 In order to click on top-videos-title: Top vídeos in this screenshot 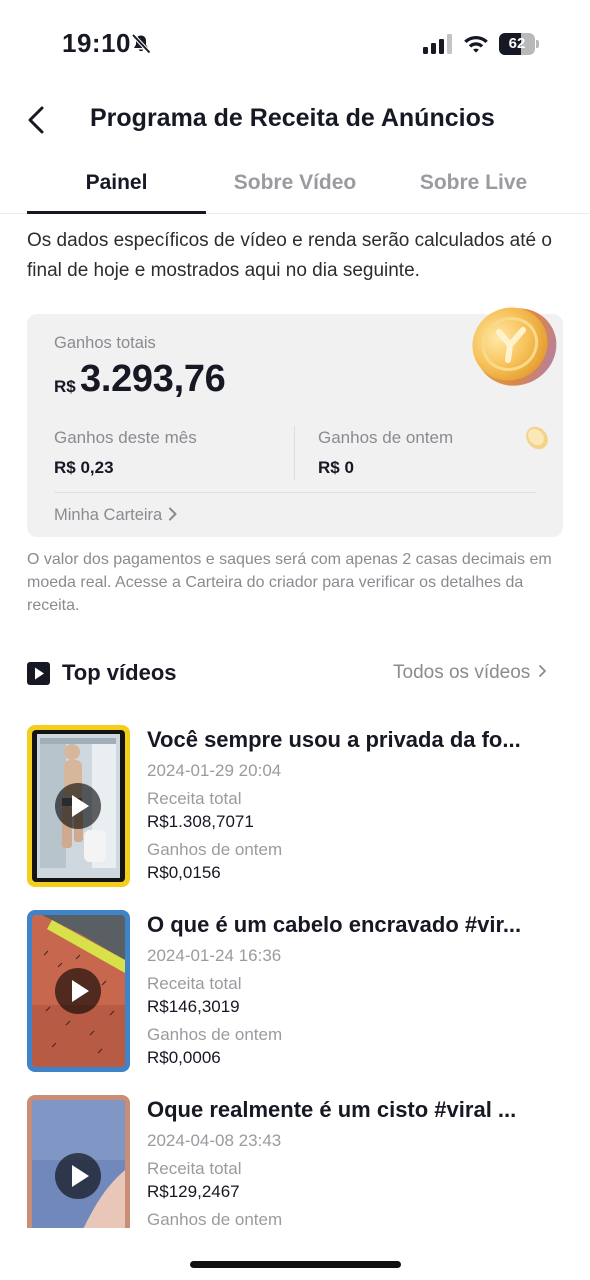, I will do `click(119, 672)`.